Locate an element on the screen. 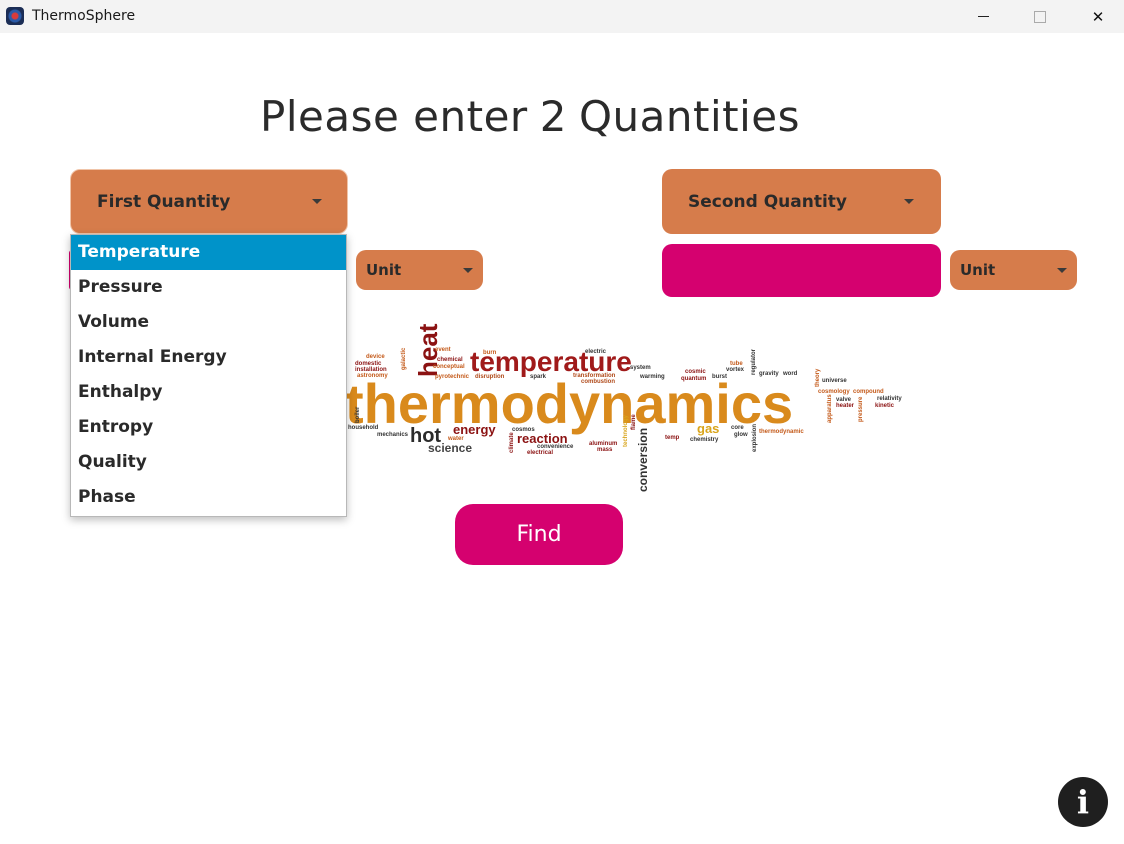 This screenshot has width=1124, height=844. word-cloud-science: science is located at coordinates (450, 448).